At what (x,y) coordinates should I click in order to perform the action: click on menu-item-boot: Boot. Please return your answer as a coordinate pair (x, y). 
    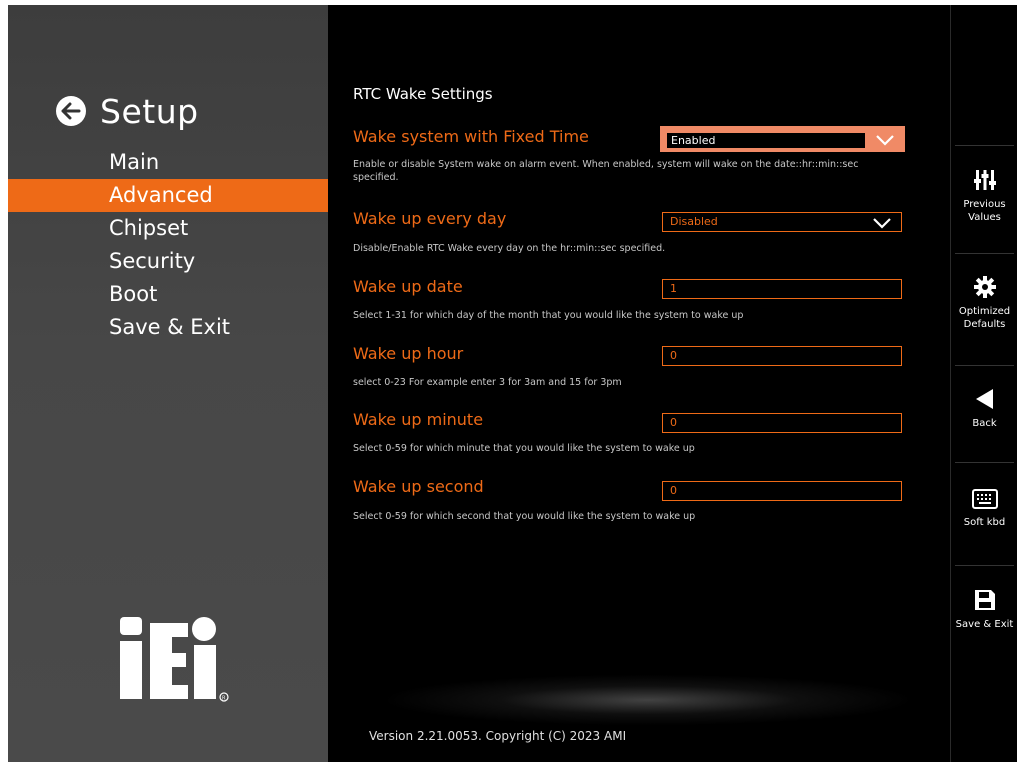
    Looking at the image, I should click on (168, 294).